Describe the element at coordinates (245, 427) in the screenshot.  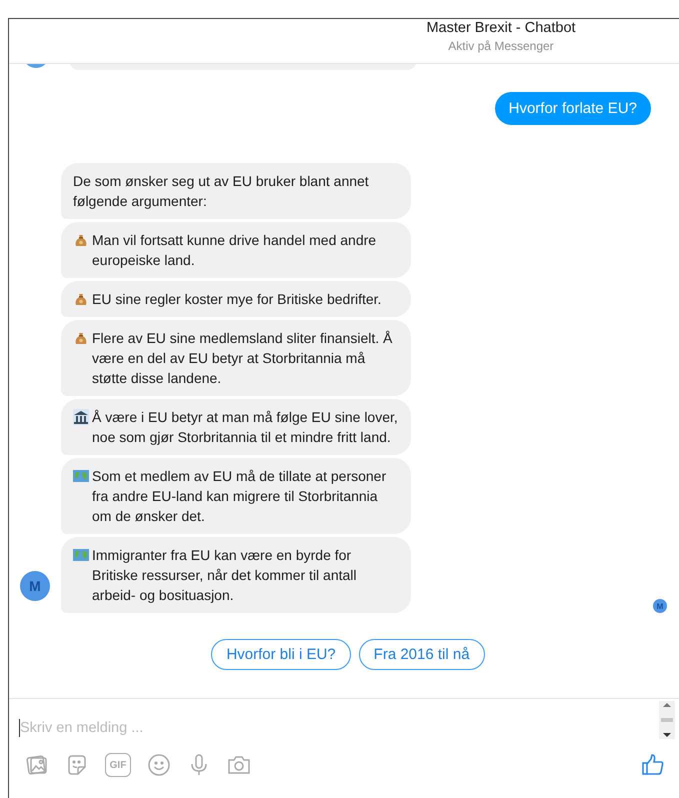
I see `message-text: Å være i EU betyr at man må følge EU sine lover, noe som gjør Storbritannia til et mindre fritt land.` at that location.